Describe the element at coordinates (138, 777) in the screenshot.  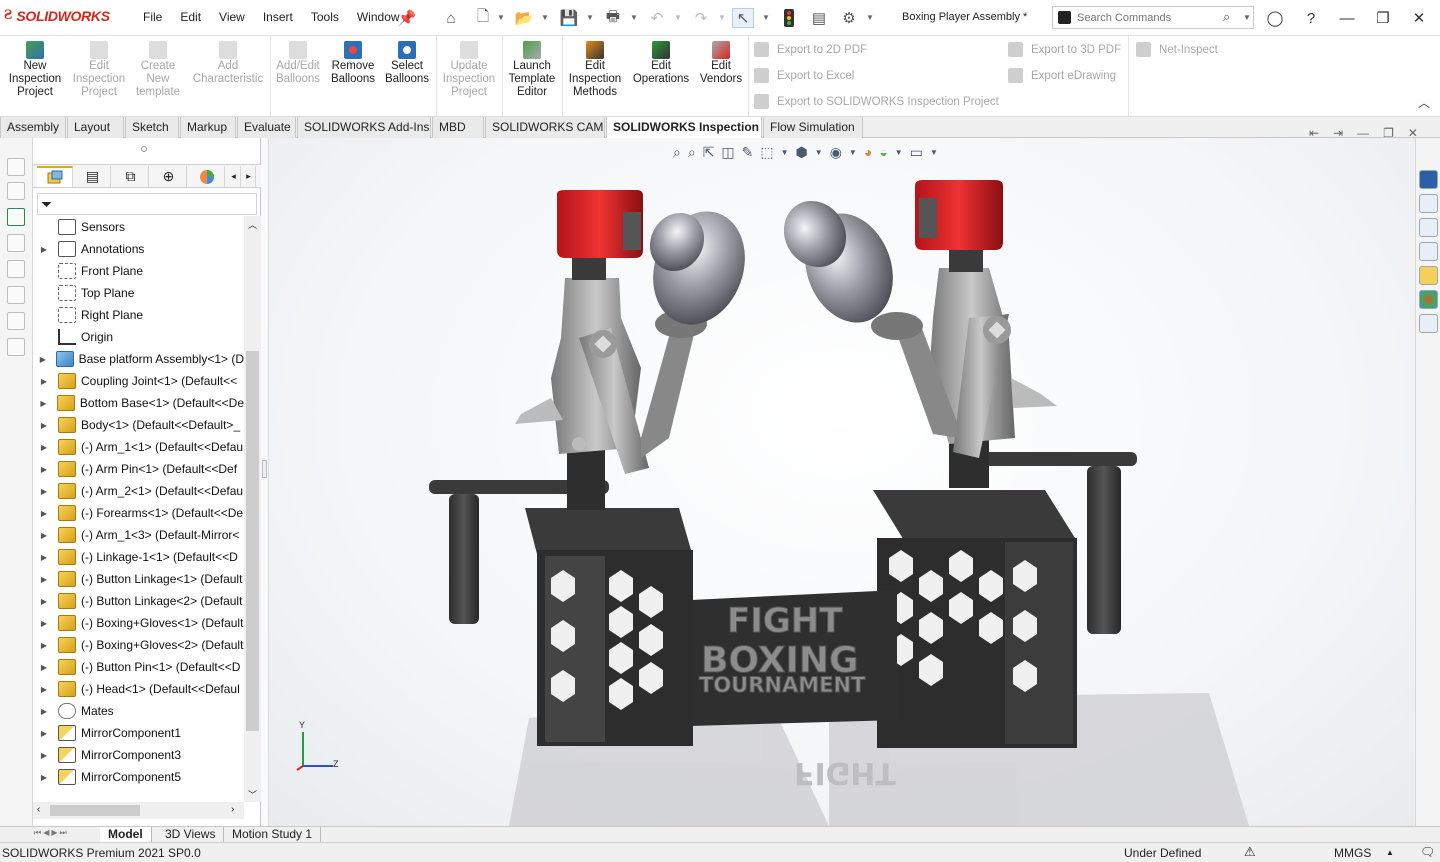
I see `tree-item: ▶ MirrorComponent5` at that location.